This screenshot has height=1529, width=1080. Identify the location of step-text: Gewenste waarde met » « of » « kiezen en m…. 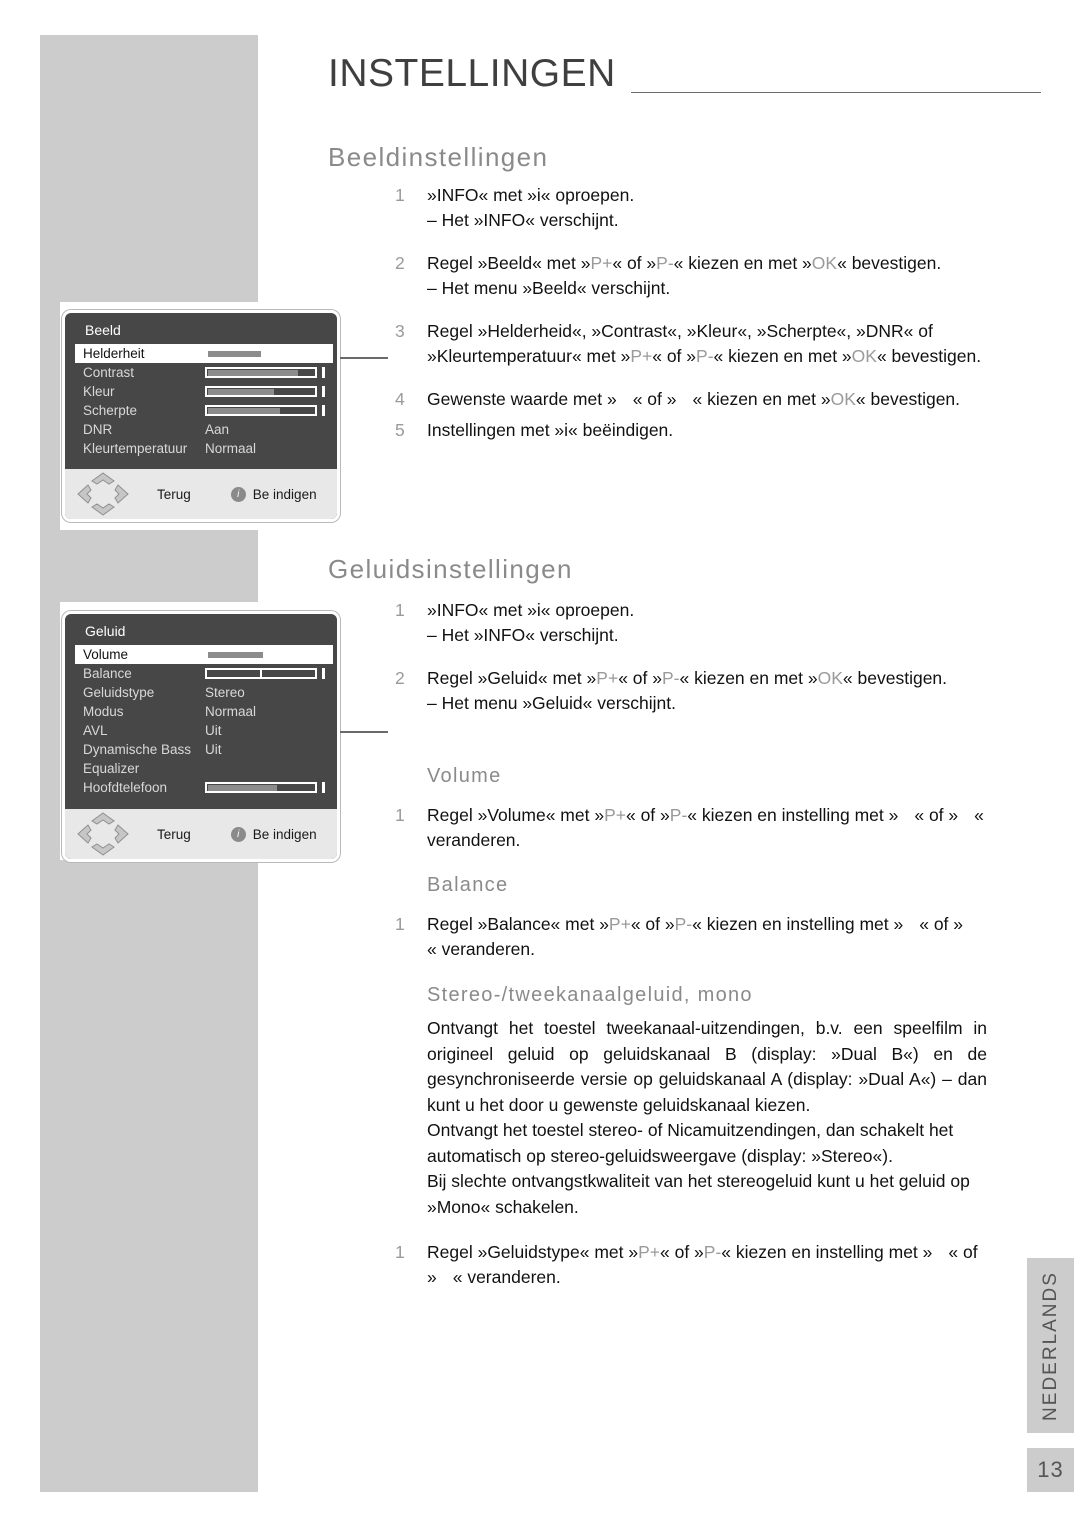
(694, 399).